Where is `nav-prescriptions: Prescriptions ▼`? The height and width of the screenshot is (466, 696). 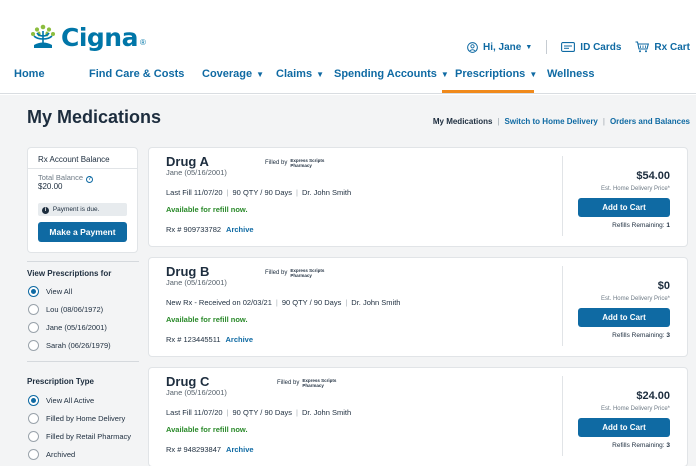
nav-prescriptions: Prescriptions ▼ is located at coordinates (496, 74).